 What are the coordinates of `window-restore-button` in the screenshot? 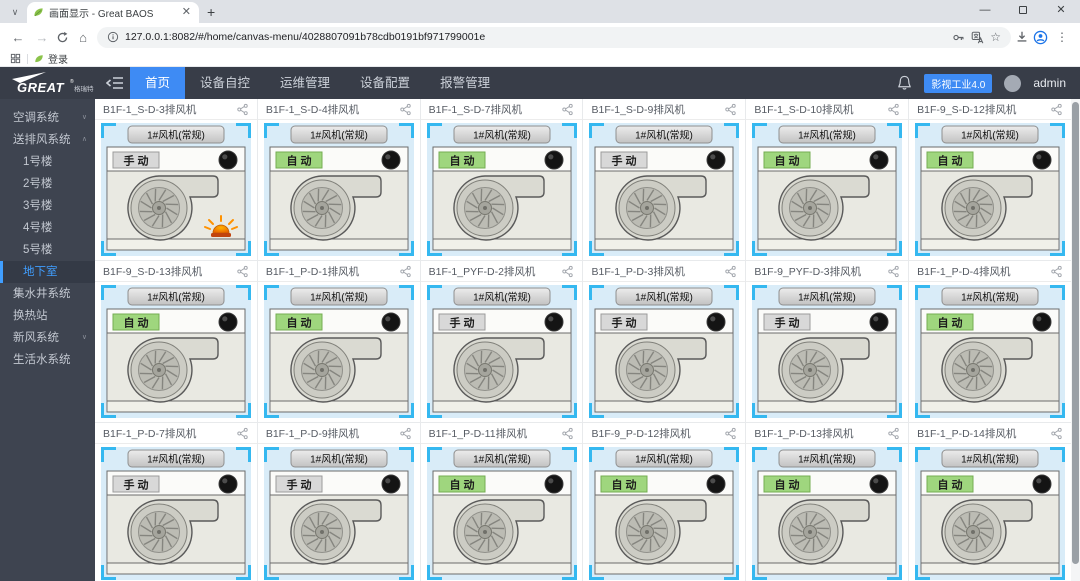 It's located at (1023, 11).